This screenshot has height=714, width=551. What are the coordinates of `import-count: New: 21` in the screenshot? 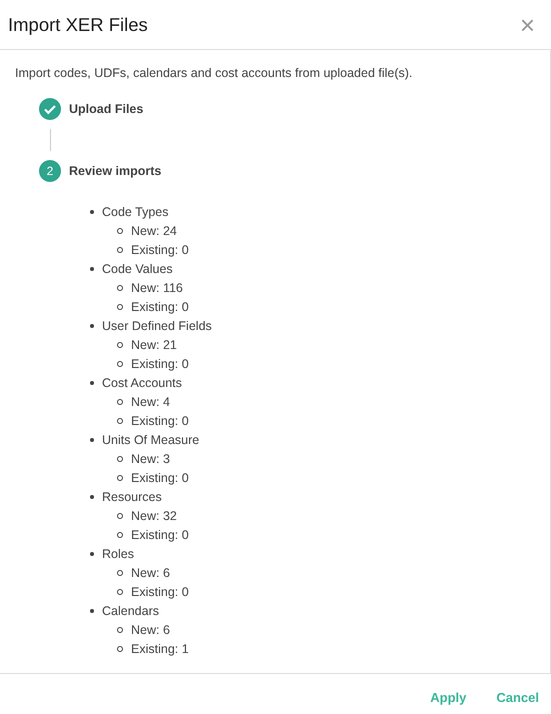 It's located at (154, 345).